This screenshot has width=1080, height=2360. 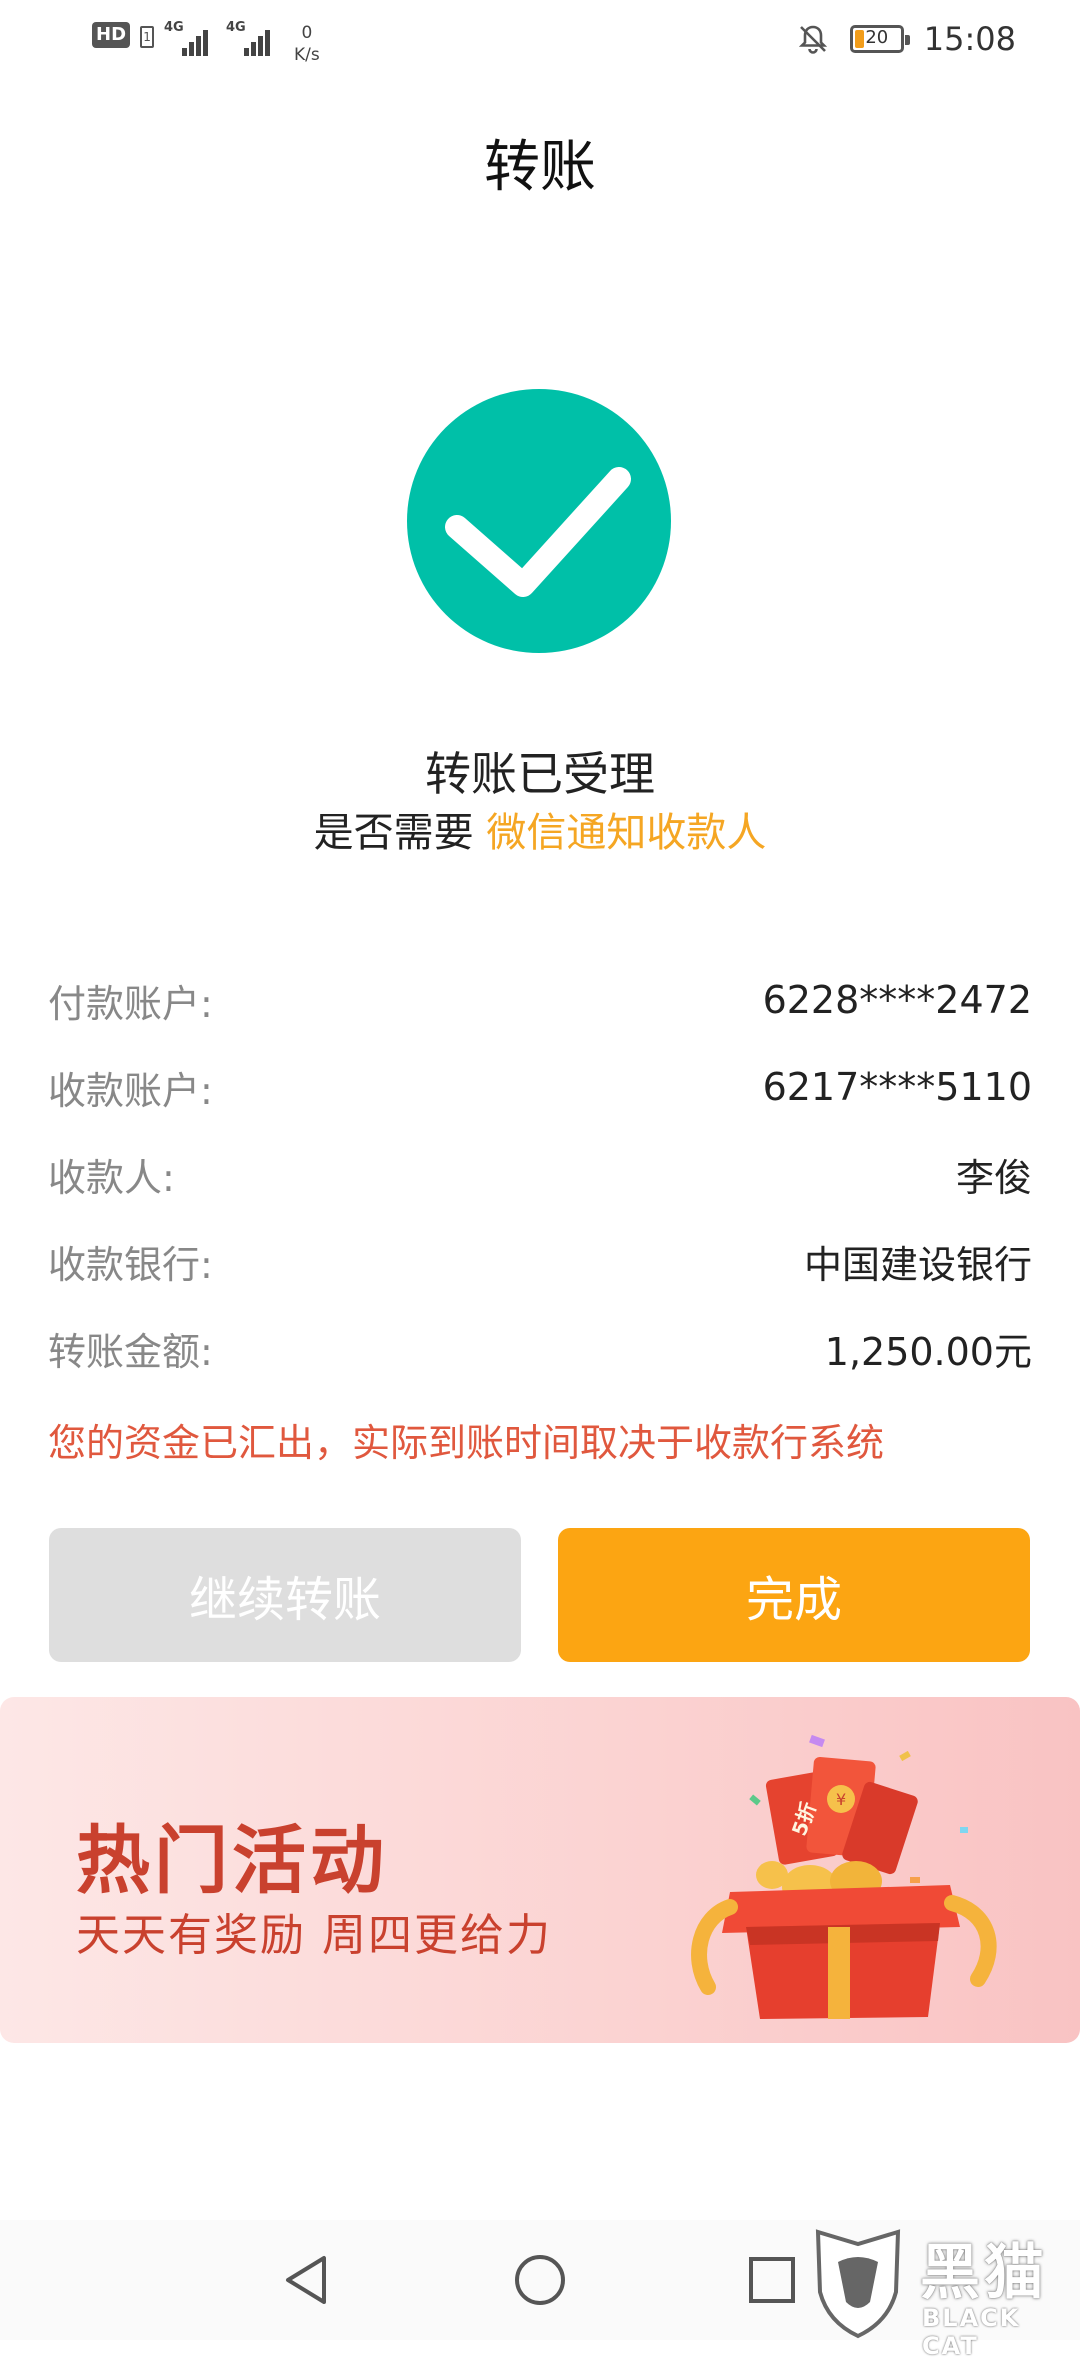 I want to click on hd-icon: HD, so click(x=111, y=35).